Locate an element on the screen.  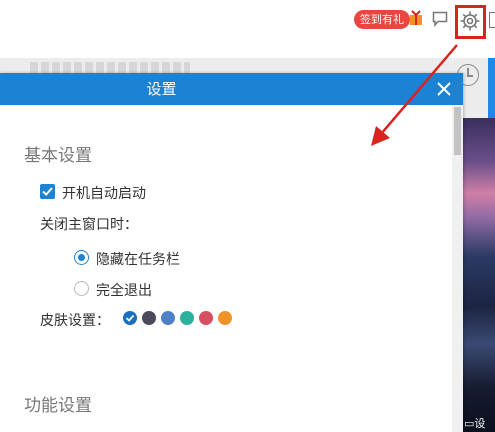
top-toolbar: 签到有礼 is located at coordinates (247, 23).